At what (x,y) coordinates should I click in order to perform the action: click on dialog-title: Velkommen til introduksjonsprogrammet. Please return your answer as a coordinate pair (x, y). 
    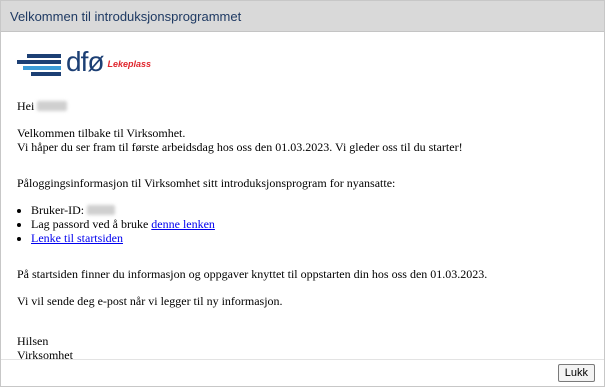
    Looking at the image, I should click on (126, 16).